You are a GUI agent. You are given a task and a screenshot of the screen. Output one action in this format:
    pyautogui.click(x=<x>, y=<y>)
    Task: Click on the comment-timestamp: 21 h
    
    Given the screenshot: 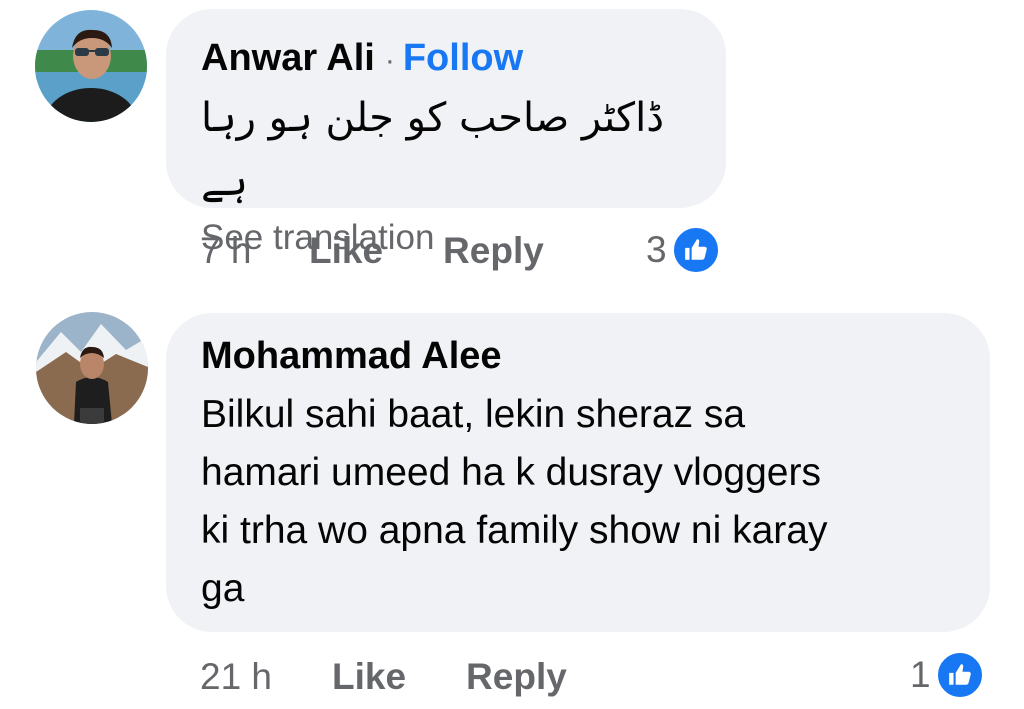 What is the action you would take?
    pyautogui.click(x=240, y=677)
    